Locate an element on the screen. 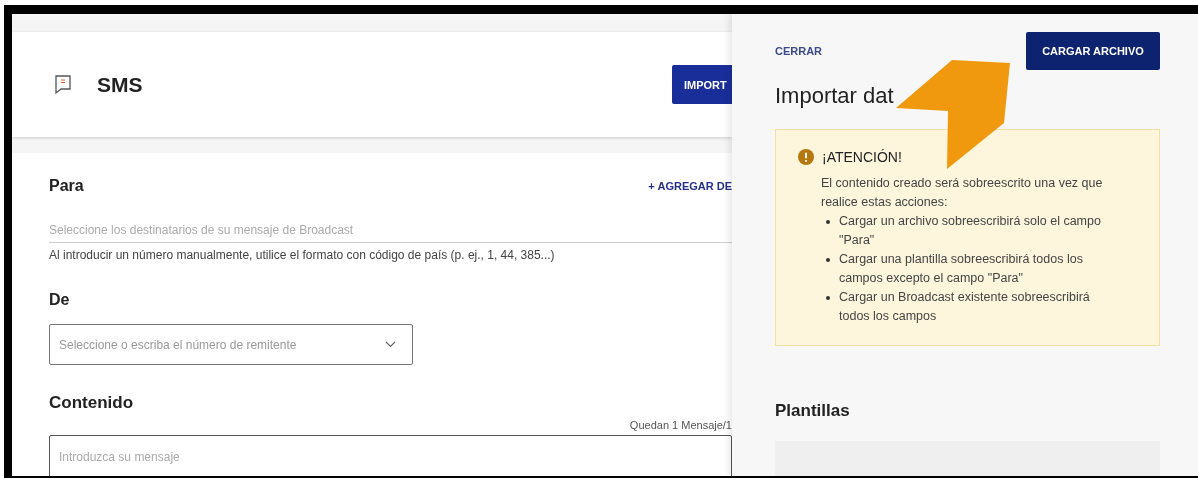 This screenshot has width=1198, height=478. page-title: SMS is located at coordinates (120, 84).